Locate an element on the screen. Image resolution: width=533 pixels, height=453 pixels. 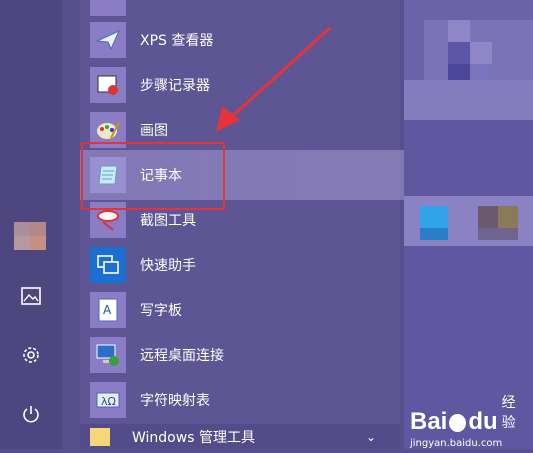
pictures-icon is located at coordinates (31, 296).